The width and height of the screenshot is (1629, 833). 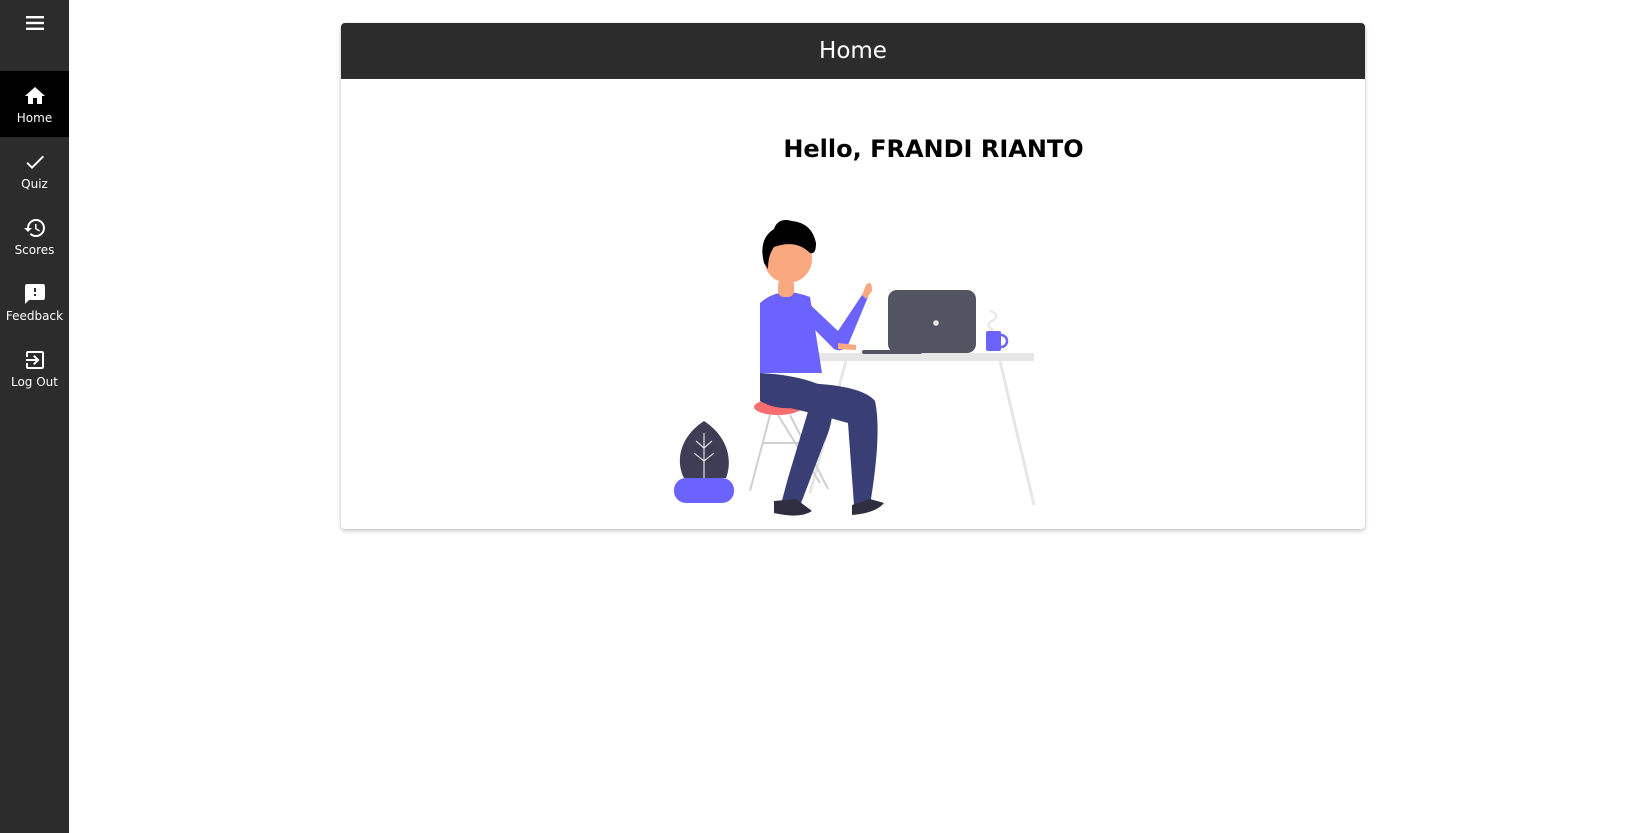 What do you see at coordinates (34, 382) in the screenshot?
I see `sidebar-item-label: Log Out` at bounding box center [34, 382].